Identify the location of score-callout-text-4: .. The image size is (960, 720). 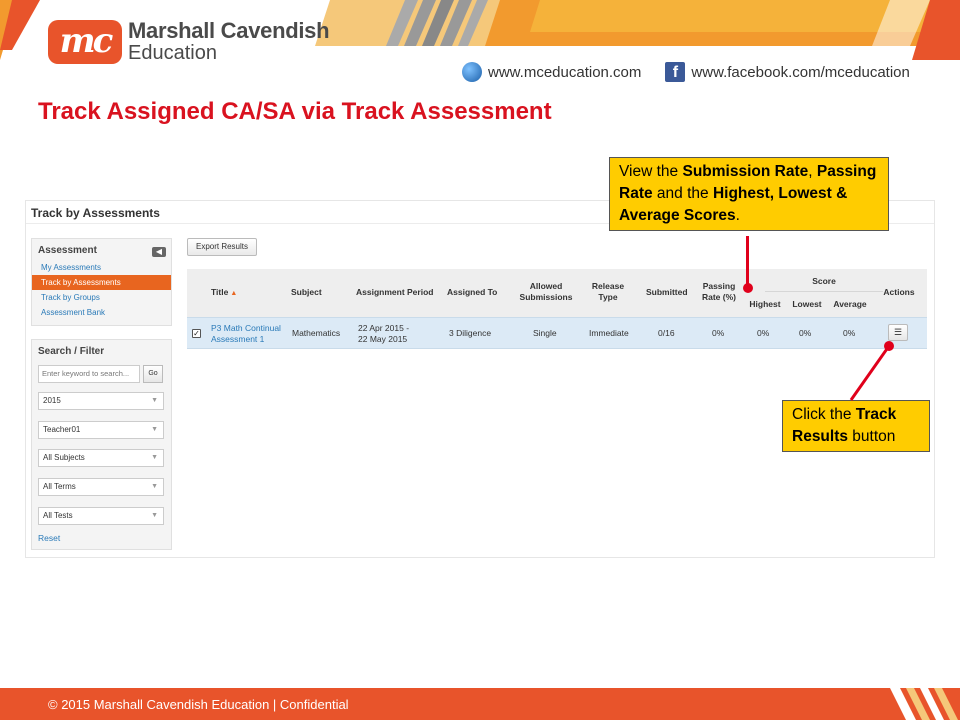
(737, 215).